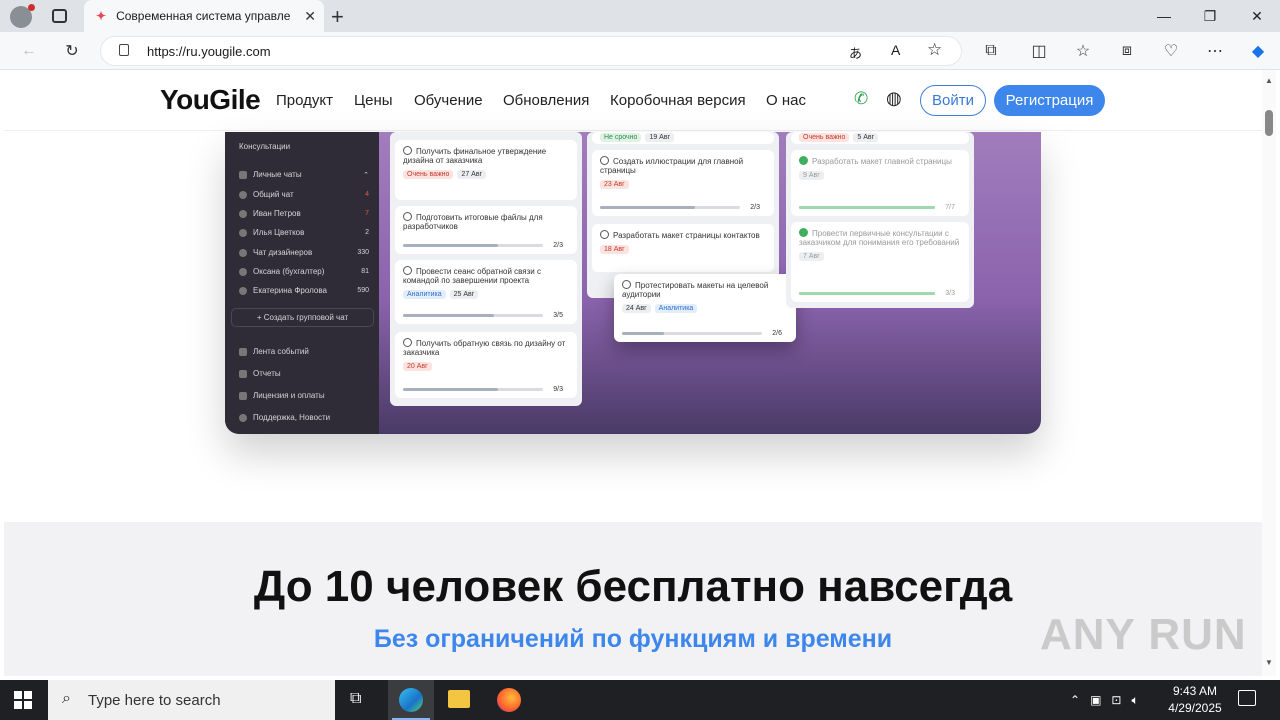  What do you see at coordinates (683, 138) in the screenshot?
I see `task-card: Не срочно 19 Авг` at bounding box center [683, 138].